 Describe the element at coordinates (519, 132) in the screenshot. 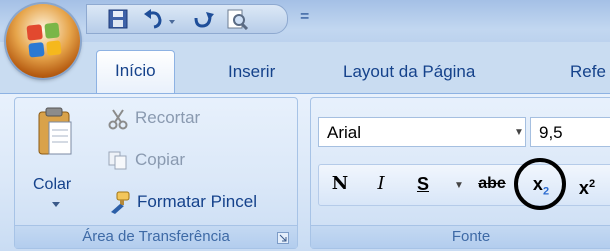

I see `font-name-dropdown-icon: ▼` at that location.